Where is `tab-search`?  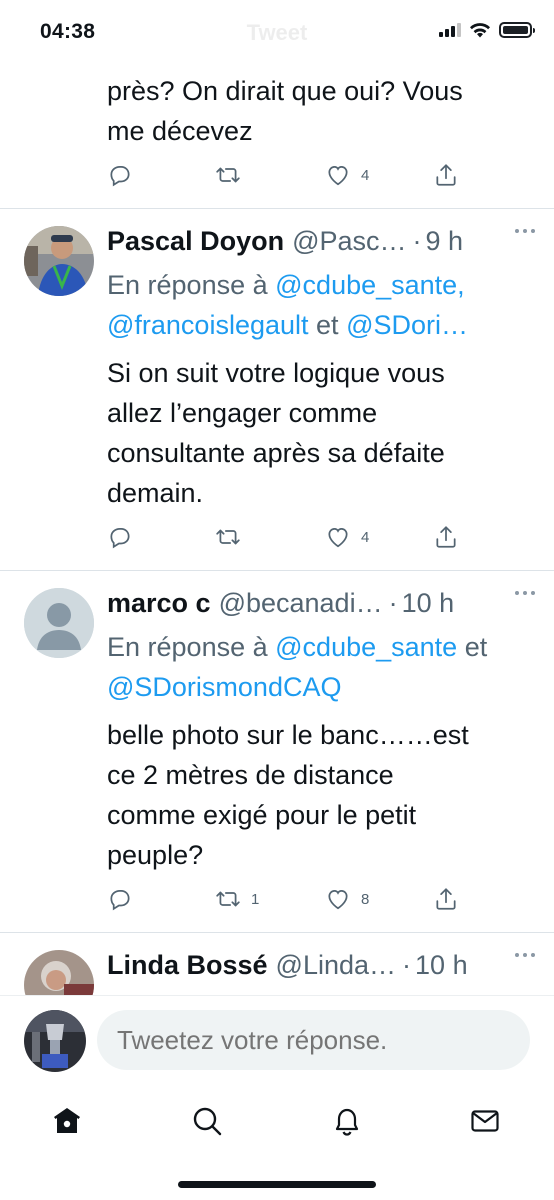
tab-search is located at coordinates (207, 1121).